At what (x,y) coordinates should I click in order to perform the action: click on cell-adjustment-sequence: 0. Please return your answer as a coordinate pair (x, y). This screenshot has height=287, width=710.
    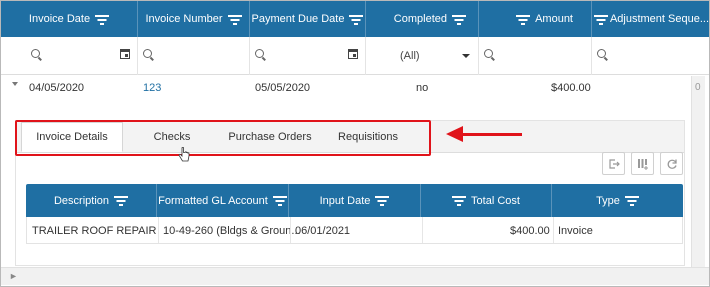
    Looking at the image, I should click on (698, 87).